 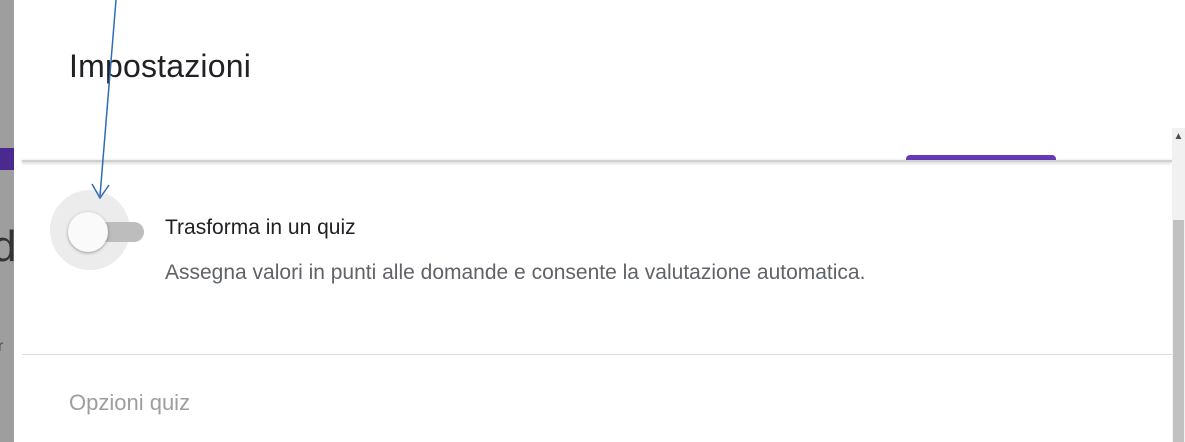 I want to click on row-divider, so click(x=597, y=354).